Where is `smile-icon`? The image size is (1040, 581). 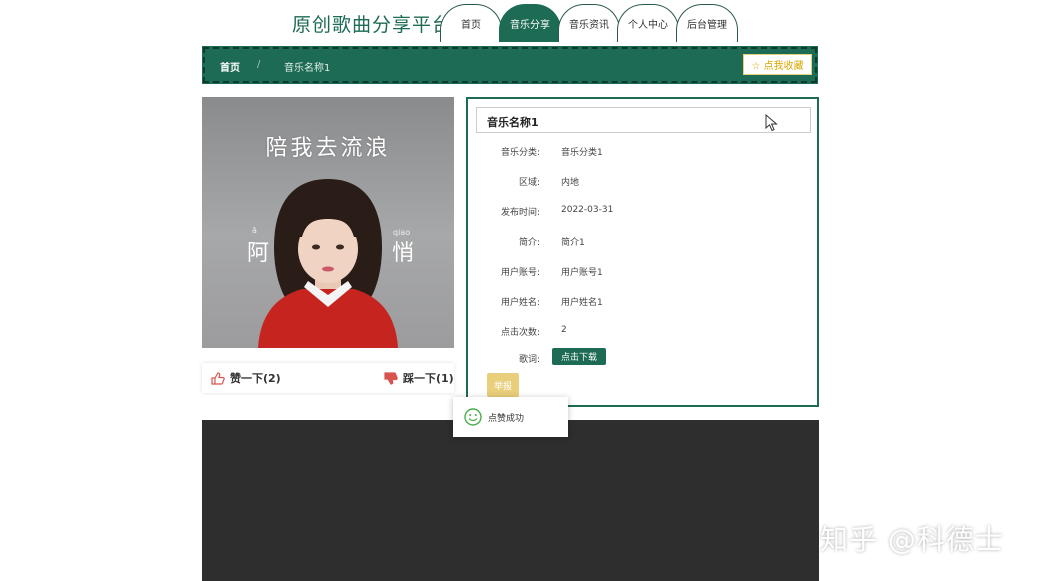
smile-icon is located at coordinates (473, 417).